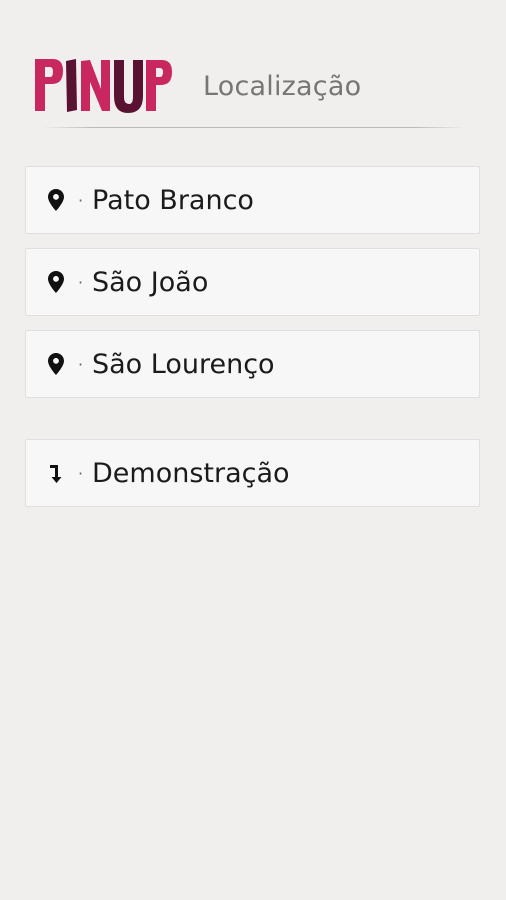 The image size is (506, 900). Describe the element at coordinates (191, 473) in the screenshot. I see `demo-label: Demonstração` at that location.